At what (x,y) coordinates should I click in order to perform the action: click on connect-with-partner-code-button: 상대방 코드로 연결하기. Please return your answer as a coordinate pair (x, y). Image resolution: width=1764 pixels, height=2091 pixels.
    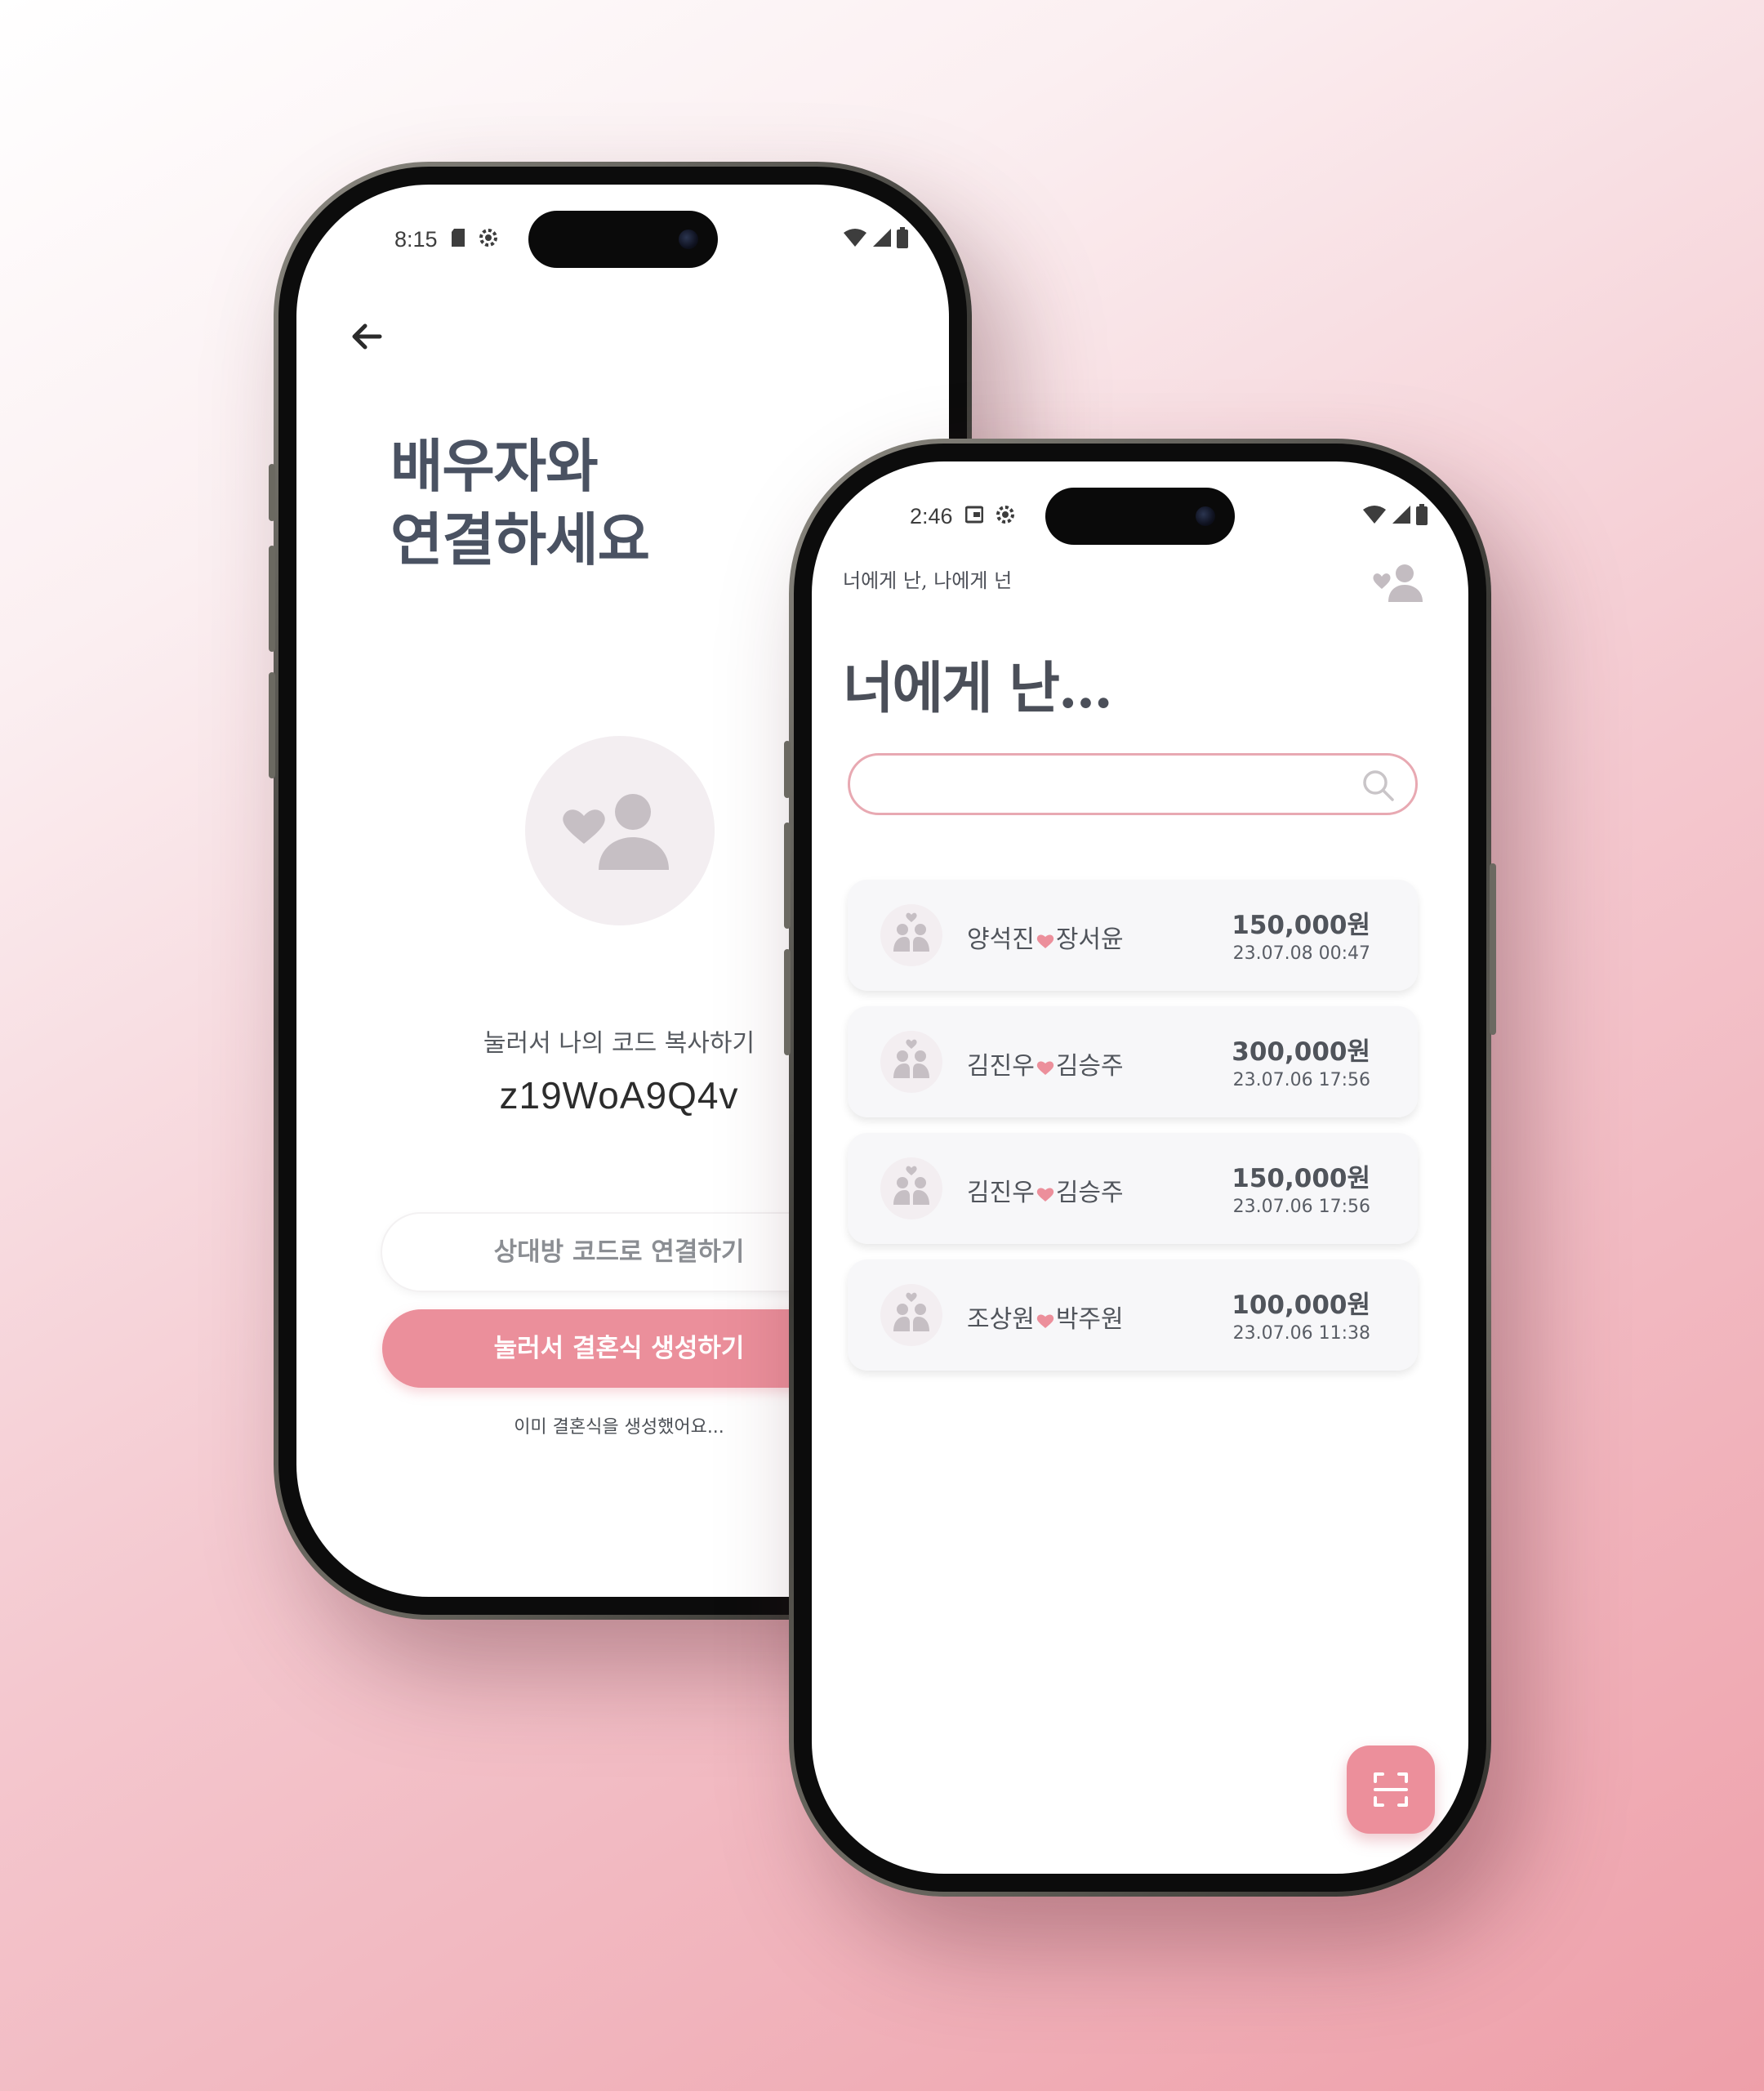
    Looking at the image, I should click on (619, 1252).